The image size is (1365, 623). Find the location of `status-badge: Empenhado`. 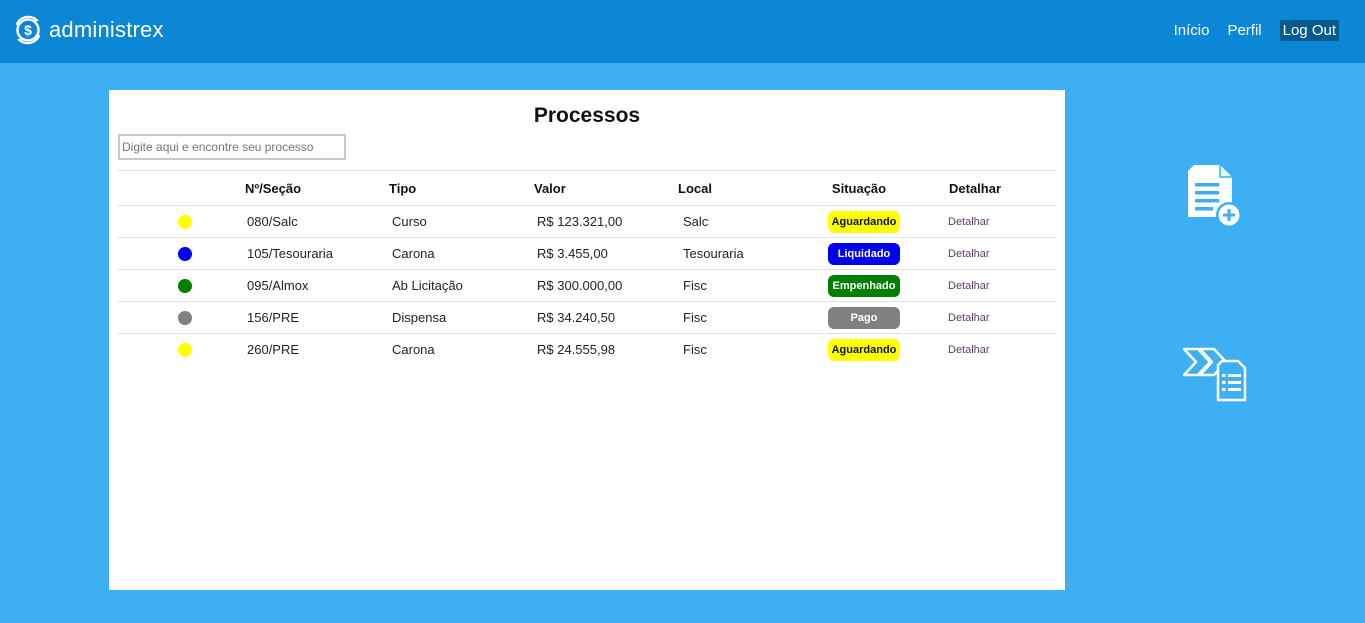

status-badge: Empenhado is located at coordinates (864, 285).